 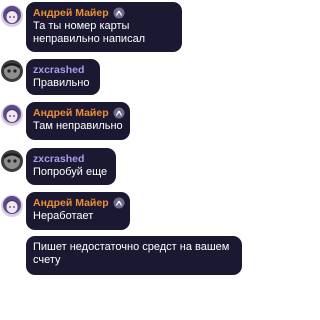 I want to click on message-text: Пишет недостаточно средст на вашем счету, so click(x=133, y=253).